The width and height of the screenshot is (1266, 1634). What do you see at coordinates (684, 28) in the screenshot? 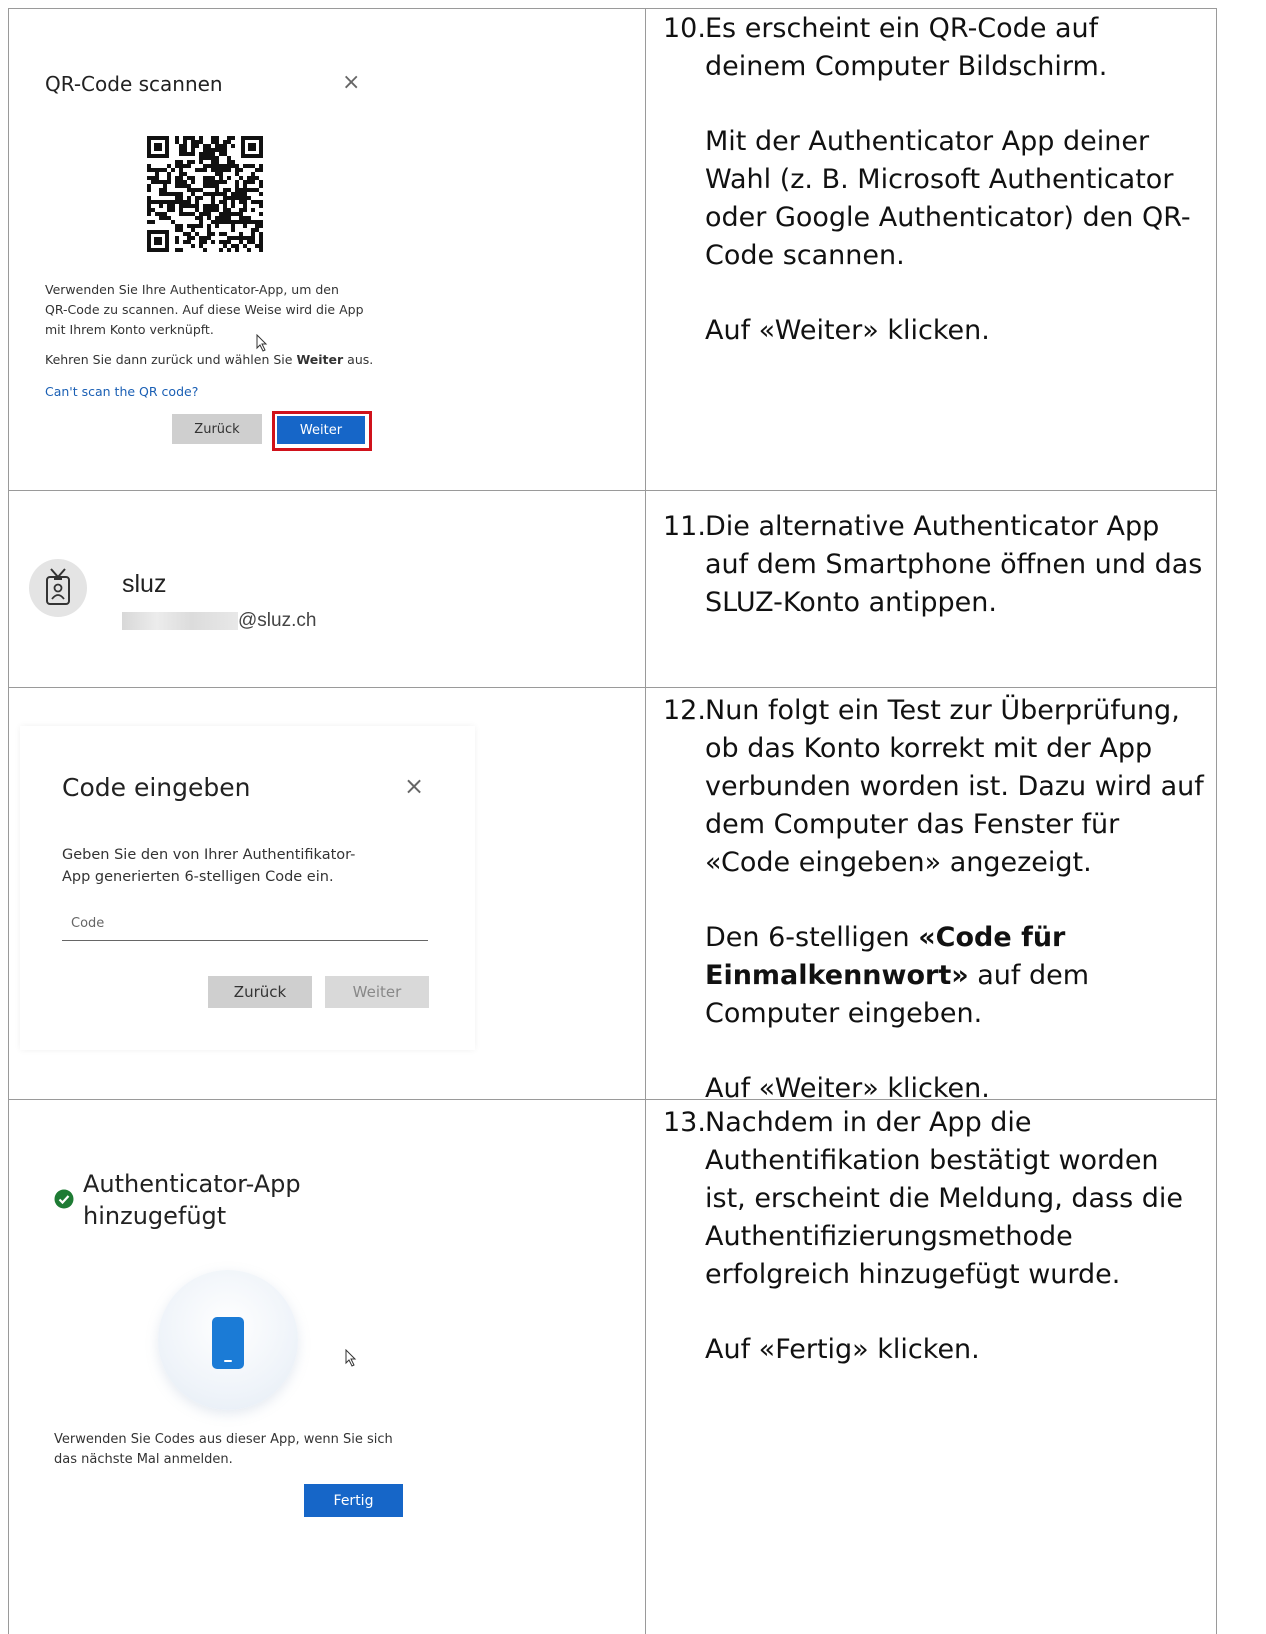
I see `step-number: 10.` at bounding box center [684, 28].